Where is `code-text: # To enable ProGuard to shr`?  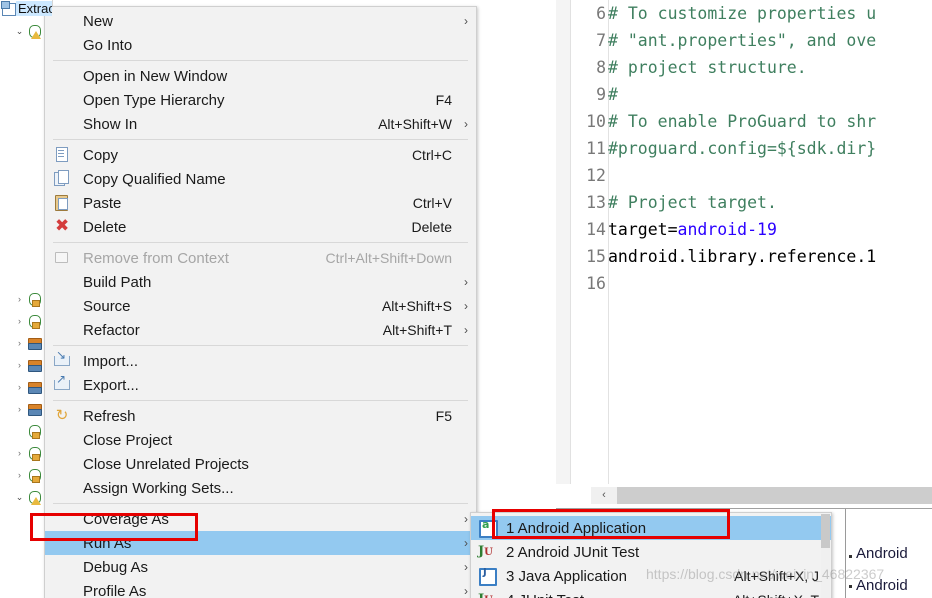 code-text: # To enable ProGuard to shr is located at coordinates (741, 121).